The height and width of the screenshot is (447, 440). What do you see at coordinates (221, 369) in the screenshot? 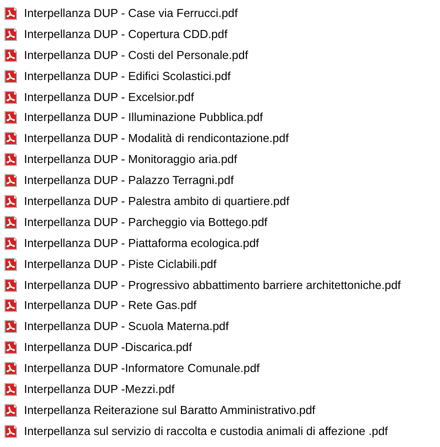
I see `file-item: Interpellanza DUP -Informatore Comunale.pdf` at bounding box center [221, 369].